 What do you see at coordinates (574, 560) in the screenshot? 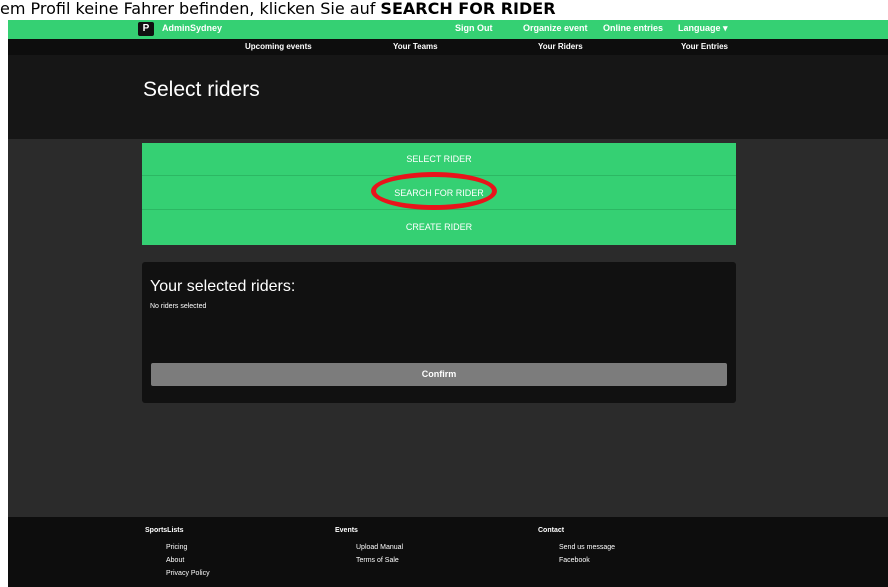
I see `footer-link-facebook: Facebook` at bounding box center [574, 560].